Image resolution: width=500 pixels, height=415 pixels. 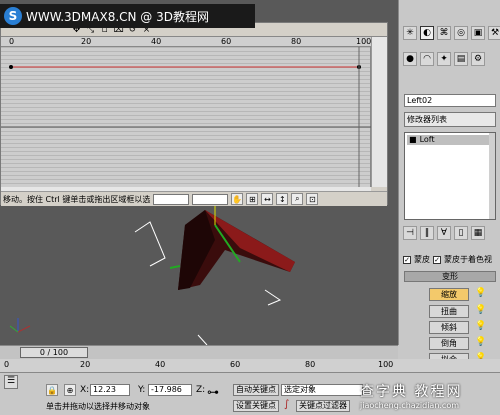 What do you see at coordinates (86, 41) in the screenshot?
I see `ruler-tick: 20` at bounding box center [86, 41].